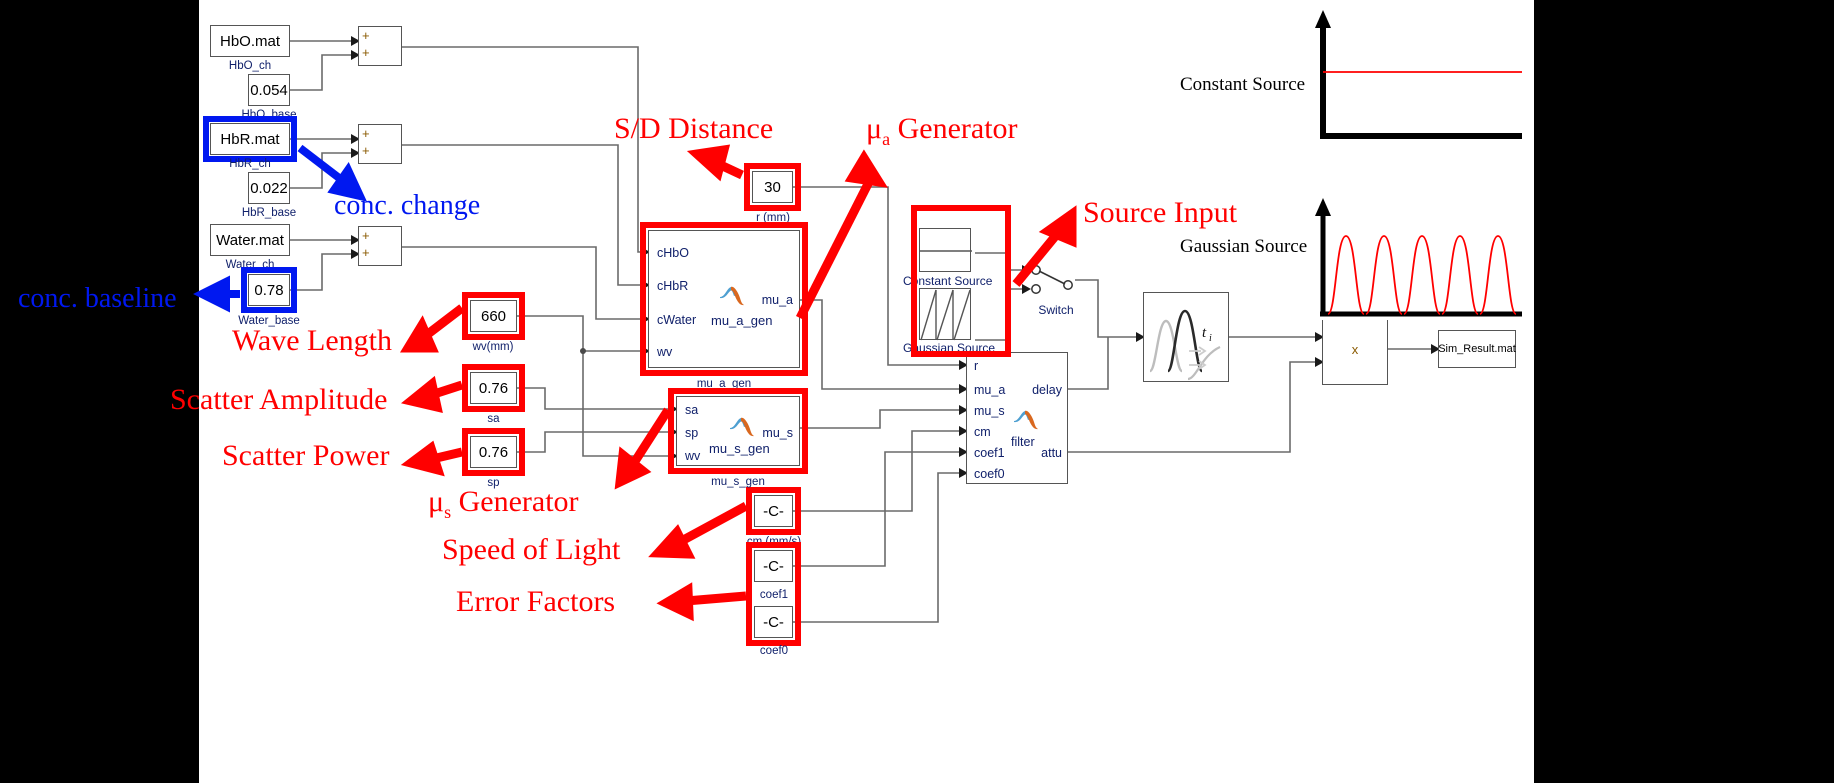 The image size is (1834, 783). Describe the element at coordinates (97, 298) in the screenshot. I see `ann-conc-baseline: conc. baseline` at that location.